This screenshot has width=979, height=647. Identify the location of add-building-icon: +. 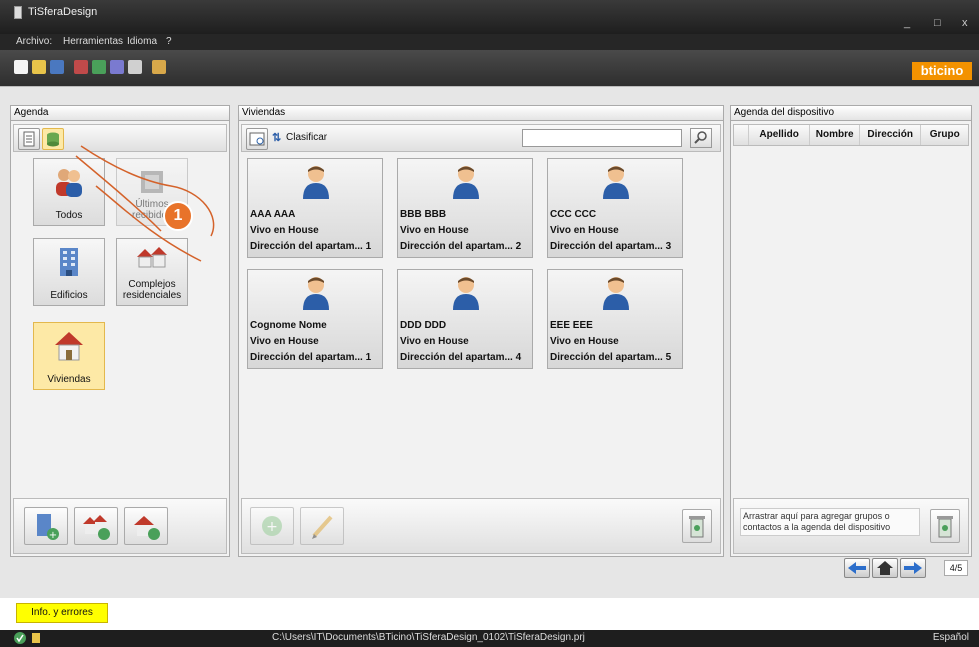
(48, 527).